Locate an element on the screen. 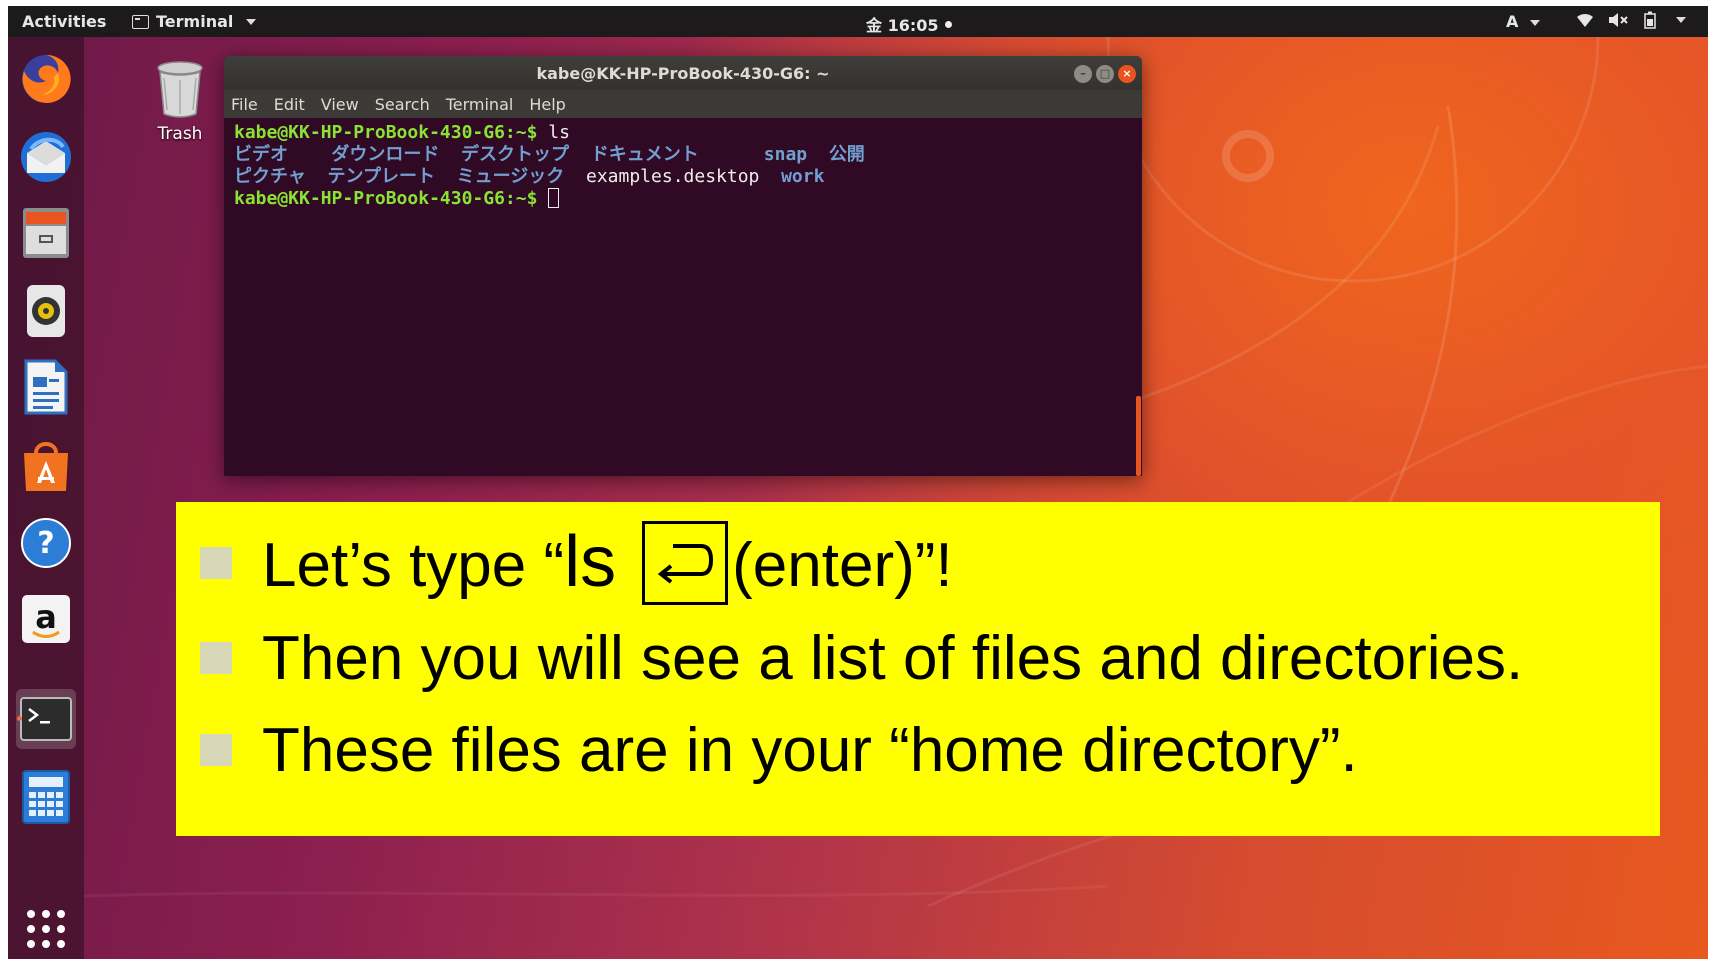 Image resolution: width=1712 pixels, height=959 pixels. ls-entry: デスクトップ is located at coordinates (515, 154).